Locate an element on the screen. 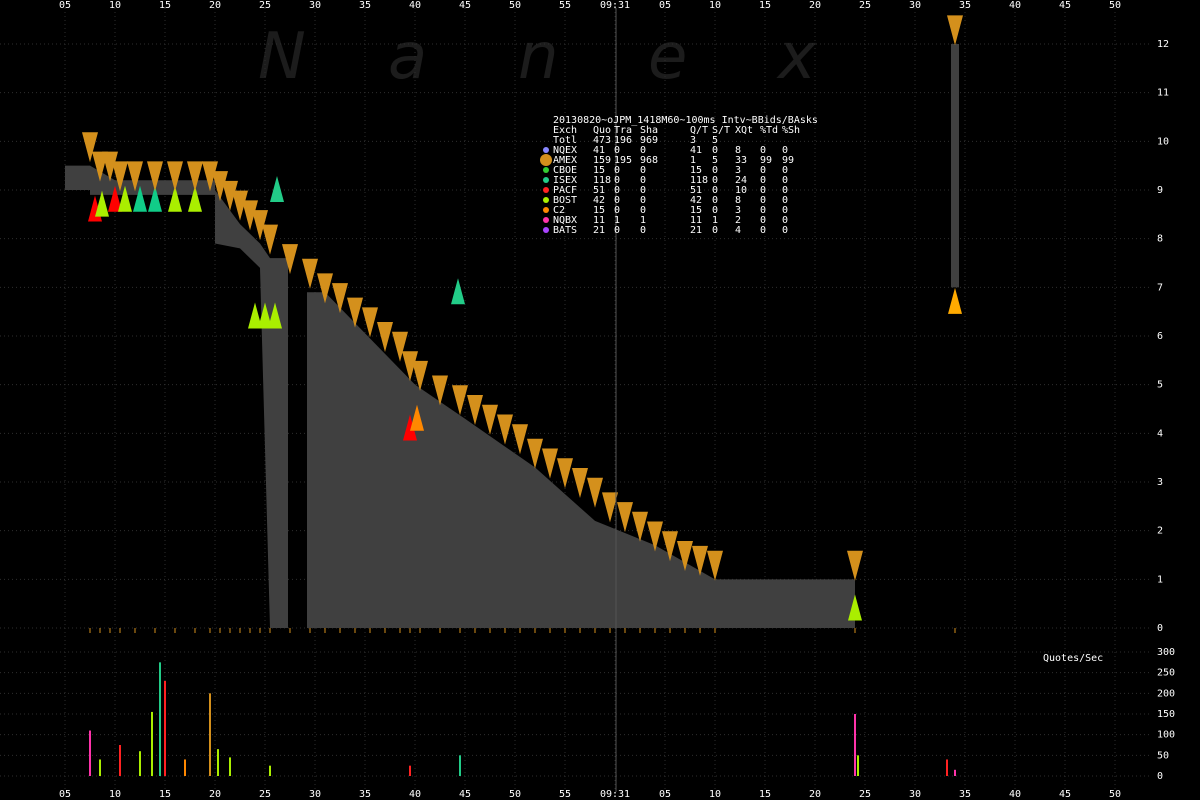  watermark-letter: a is located at coordinates (407, 57).